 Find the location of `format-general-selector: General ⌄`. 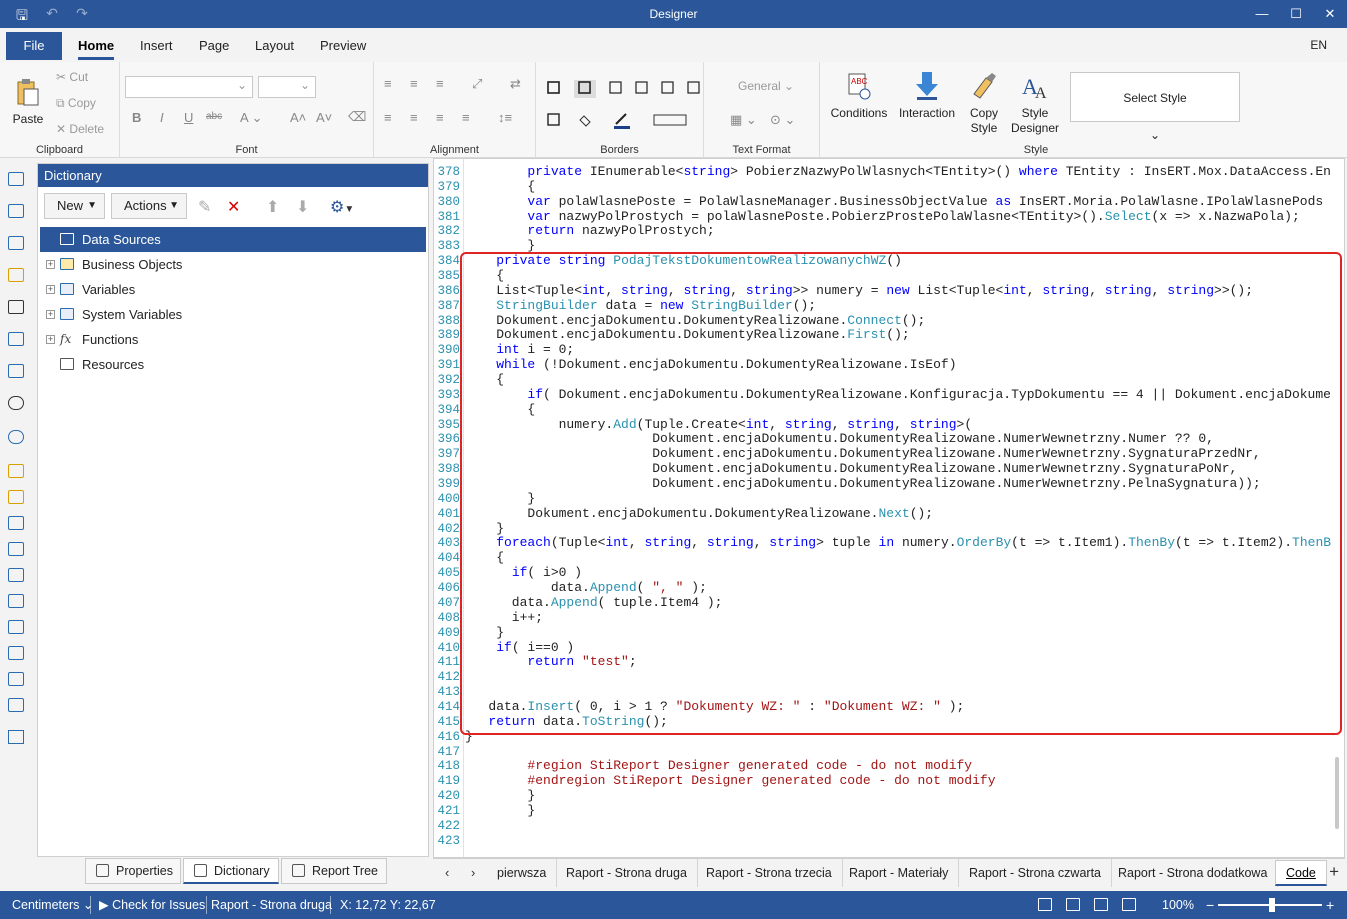

format-general-selector: General ⌄ is located at coordinates (766, 86).